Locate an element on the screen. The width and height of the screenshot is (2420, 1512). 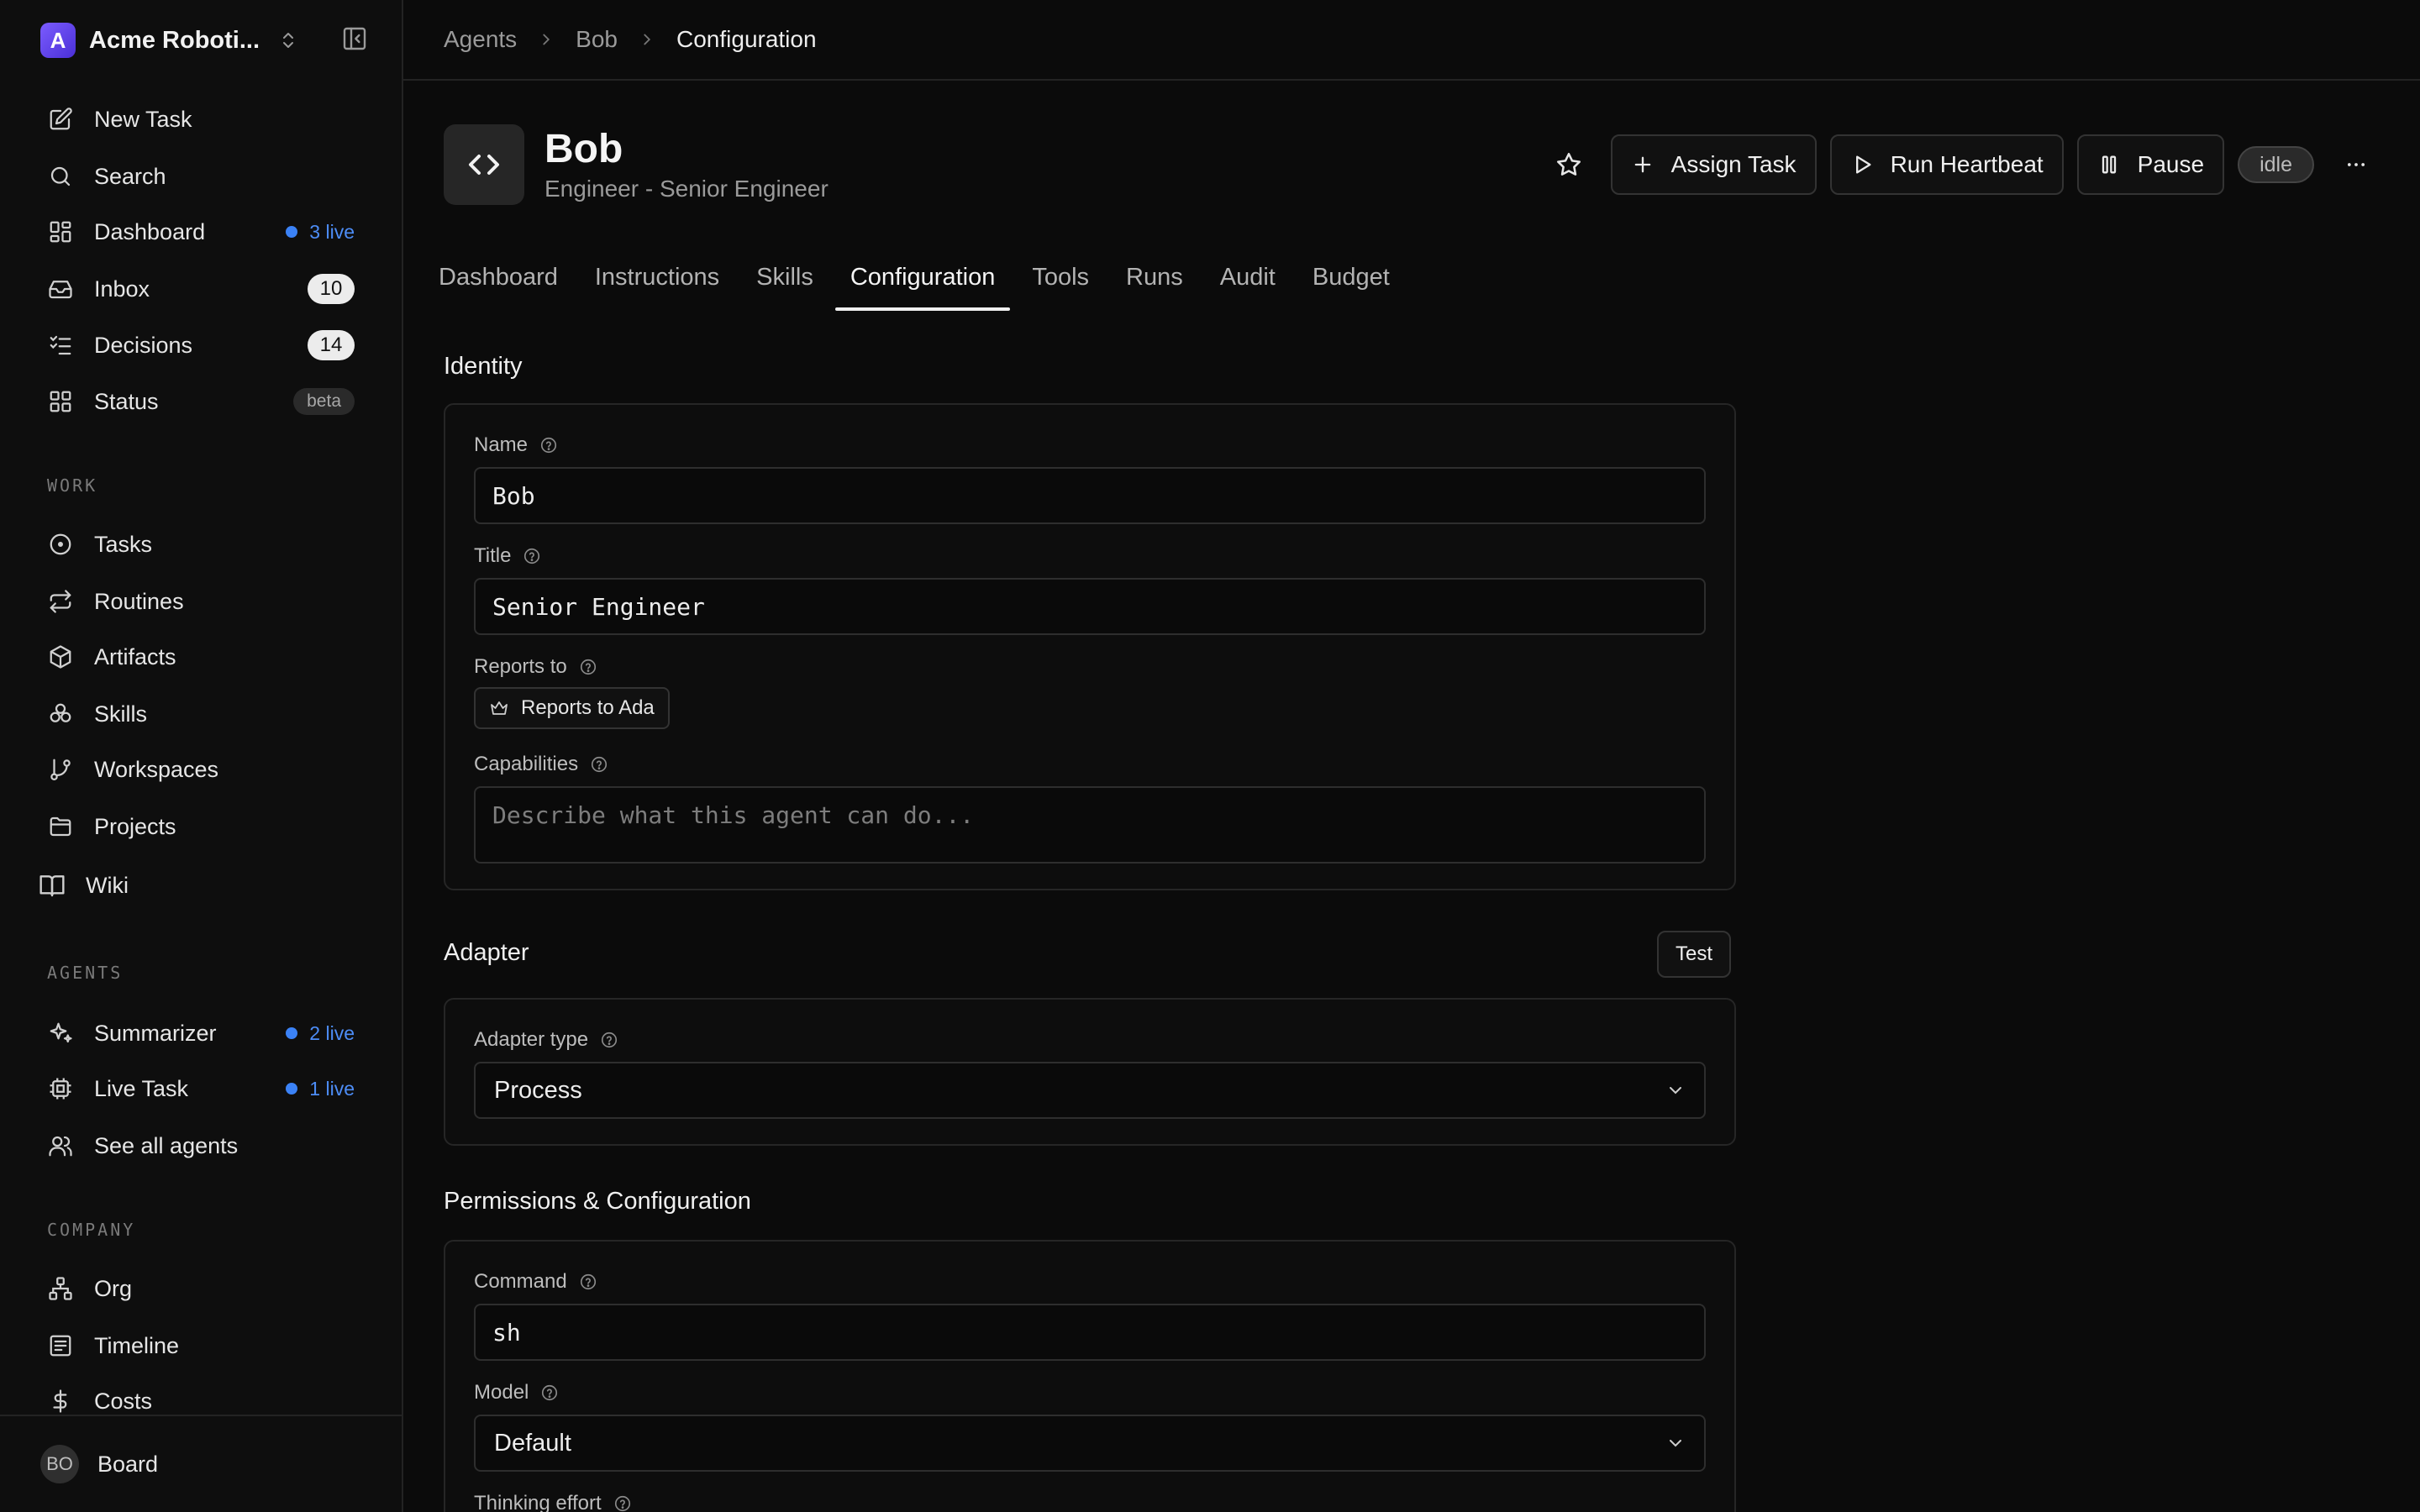
sidebar-item-search: Search is located at coordinates (201, 176).